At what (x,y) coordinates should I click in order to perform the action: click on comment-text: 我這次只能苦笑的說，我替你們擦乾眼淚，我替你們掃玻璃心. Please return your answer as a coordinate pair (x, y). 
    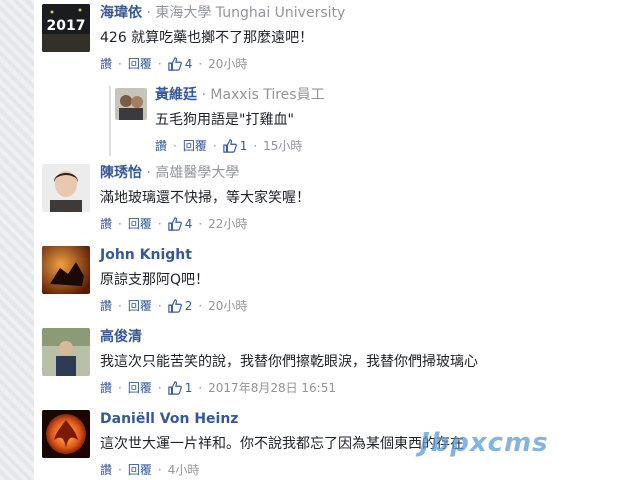
    Looking at the image, I should click on (289, 362).